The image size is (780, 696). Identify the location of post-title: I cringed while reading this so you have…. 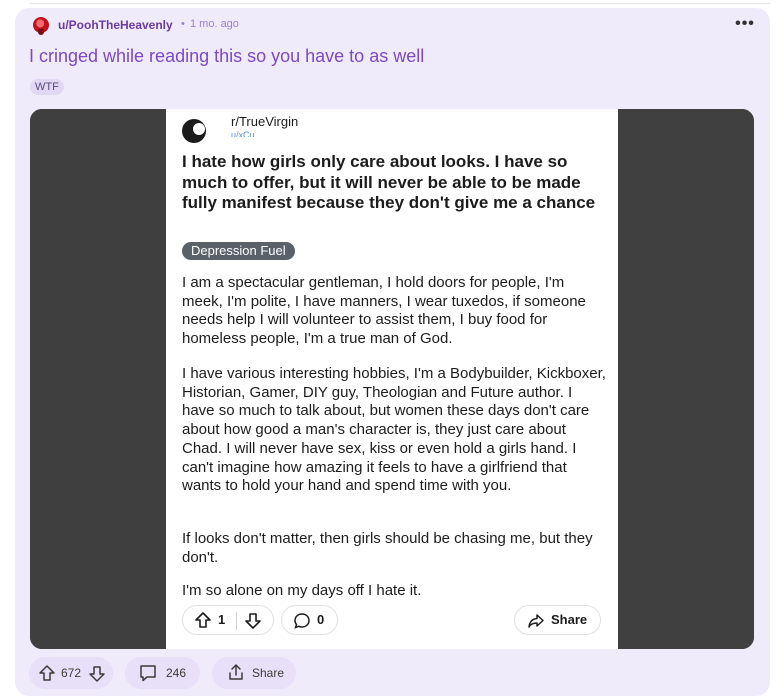
(226, 56).